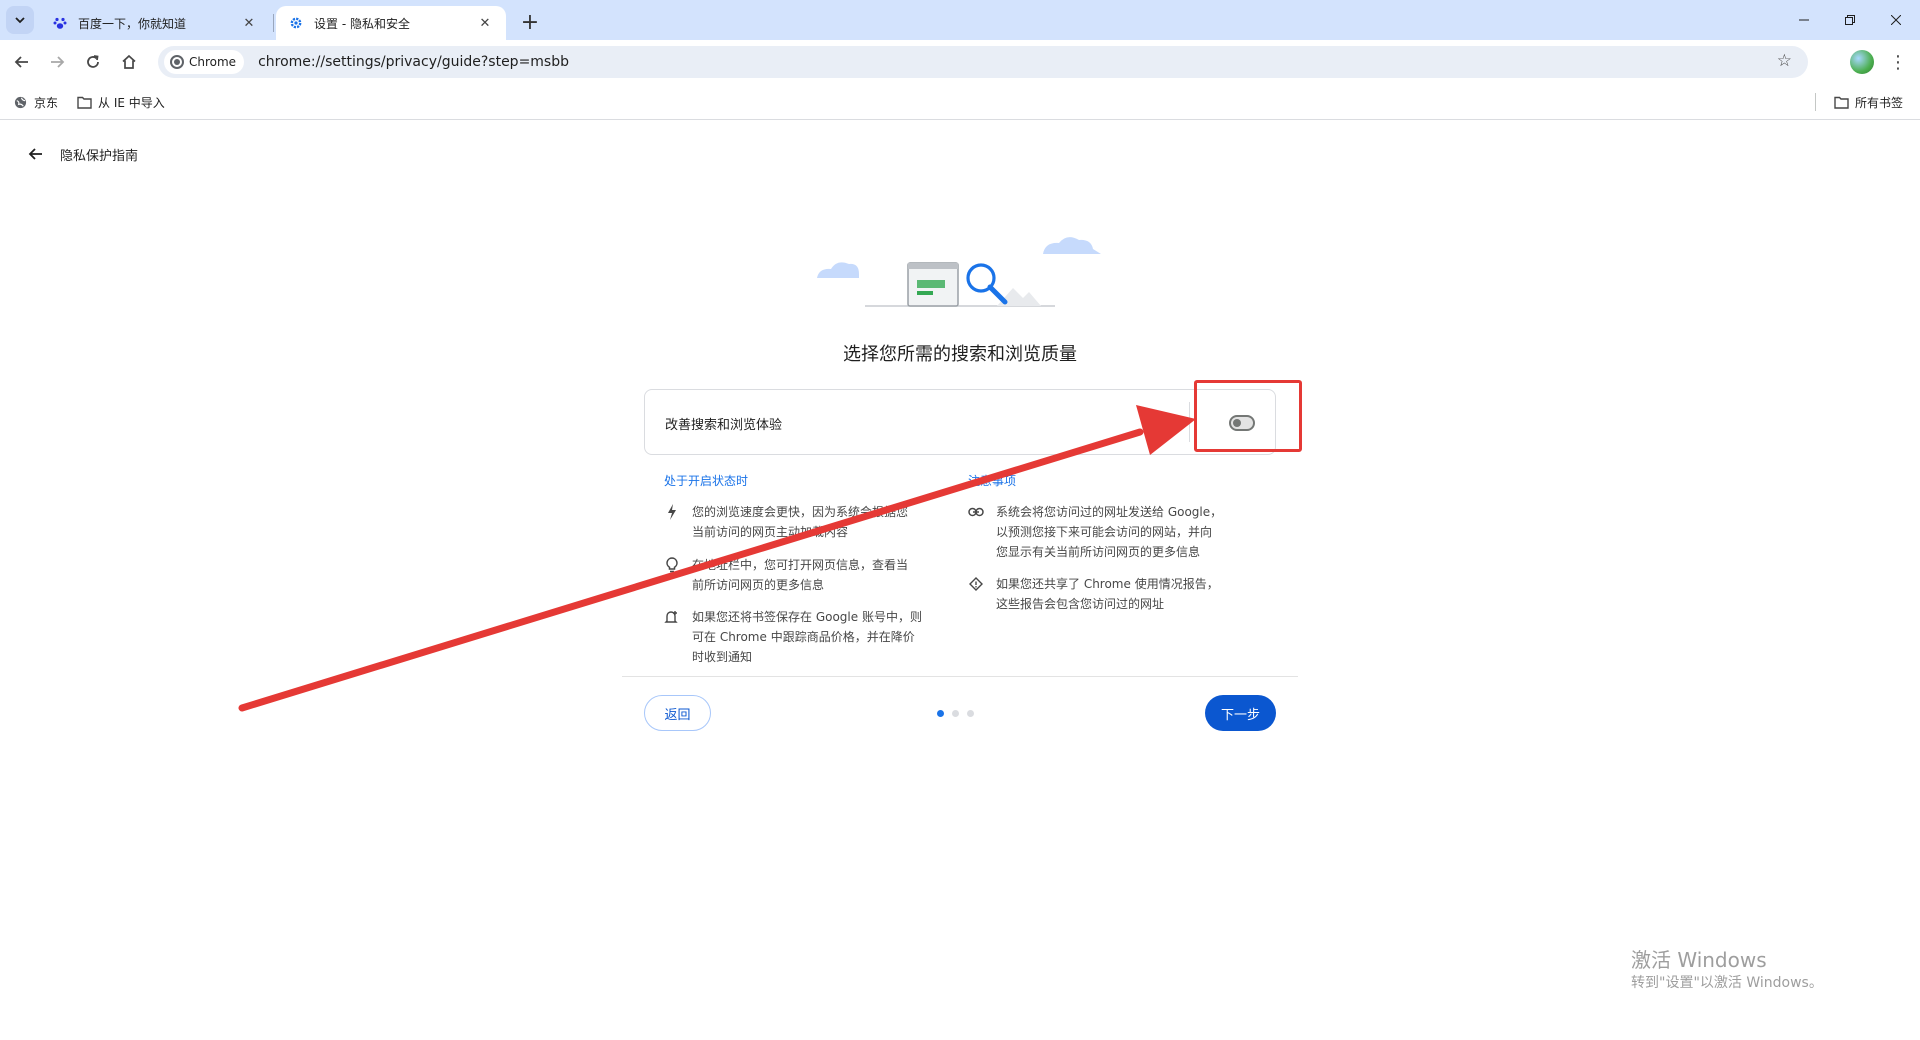 This screenshot has width=1920, height=1040. Describe the element at coordinates (132, 23) in the screenshot. I see `tab-title: 百度一下，你就知道` at that location.